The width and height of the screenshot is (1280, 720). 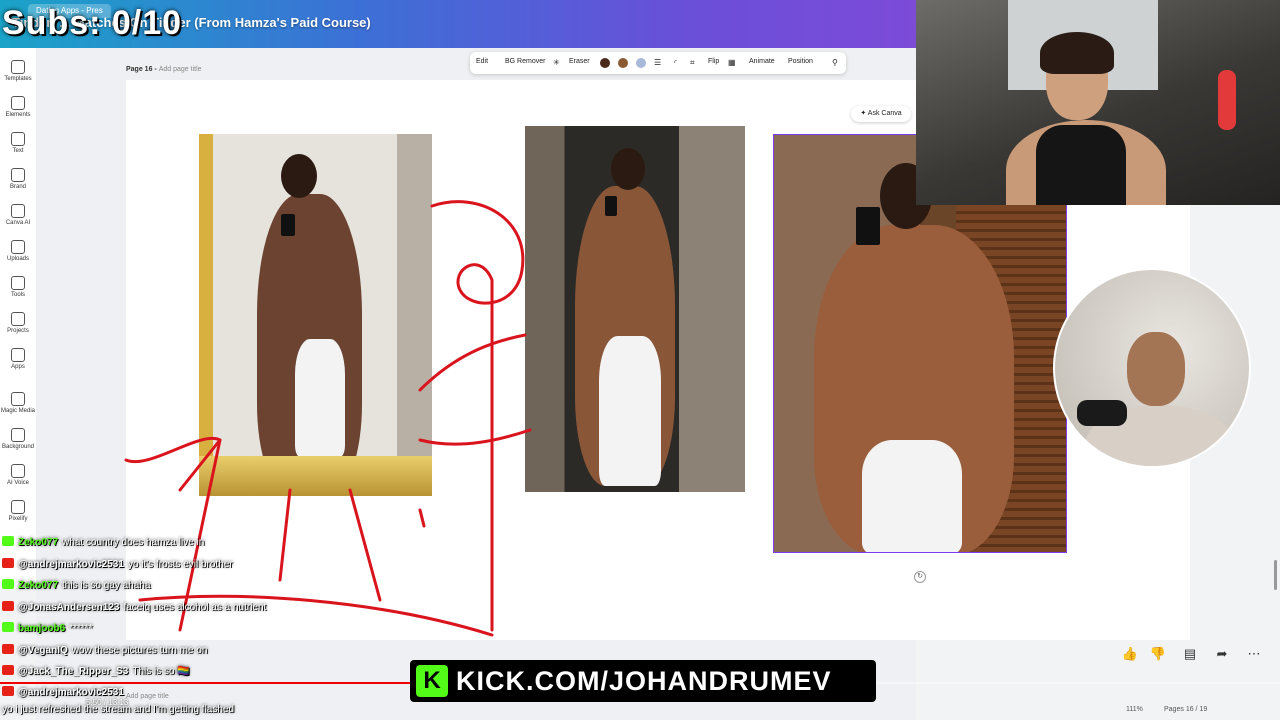 I want to click on sidebar-item-uploads: Uploads, so click(x=18, y=253).